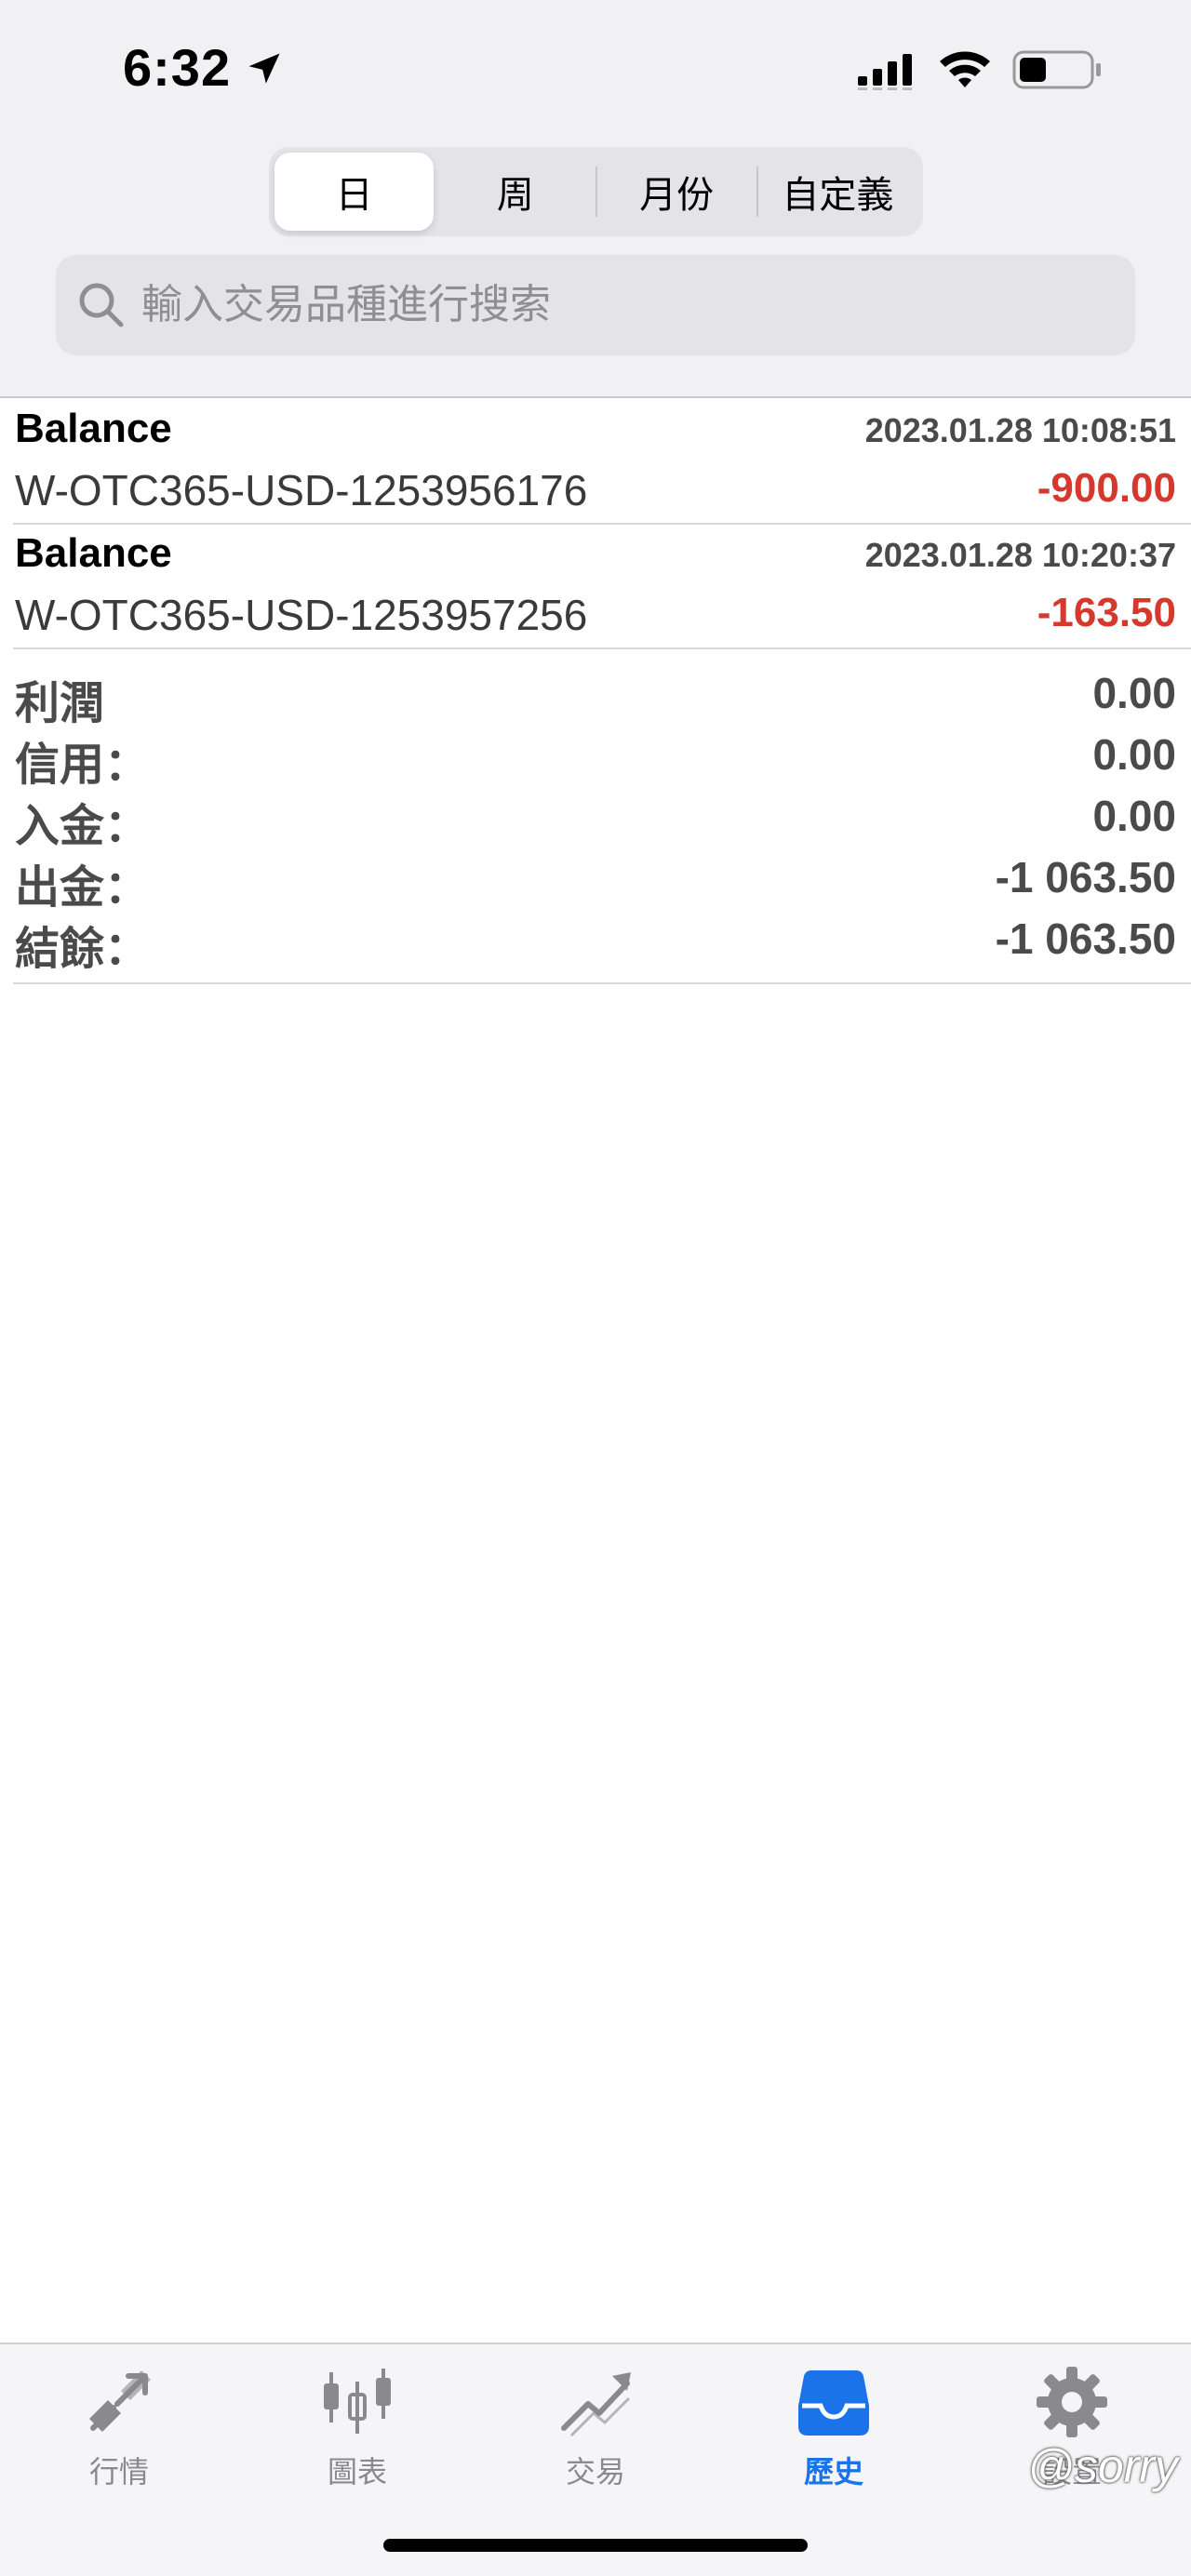 The image size is (1191, 2576). What do you see at coordinates (631, 305) in the screenshot?
I see `search-input` at bounding box center [631, 305].